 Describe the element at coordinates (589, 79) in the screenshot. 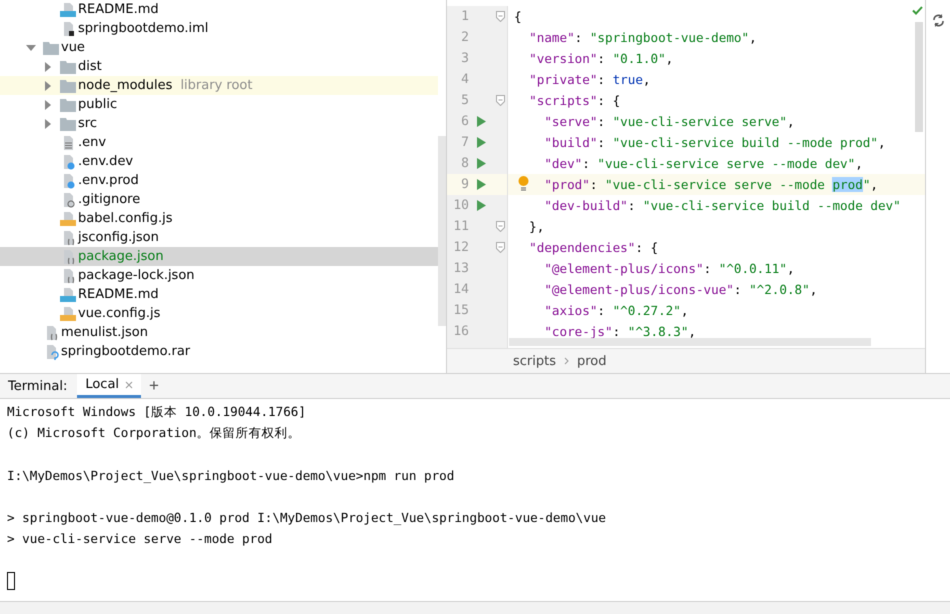

I see `code-line: "private": true,` at that location.